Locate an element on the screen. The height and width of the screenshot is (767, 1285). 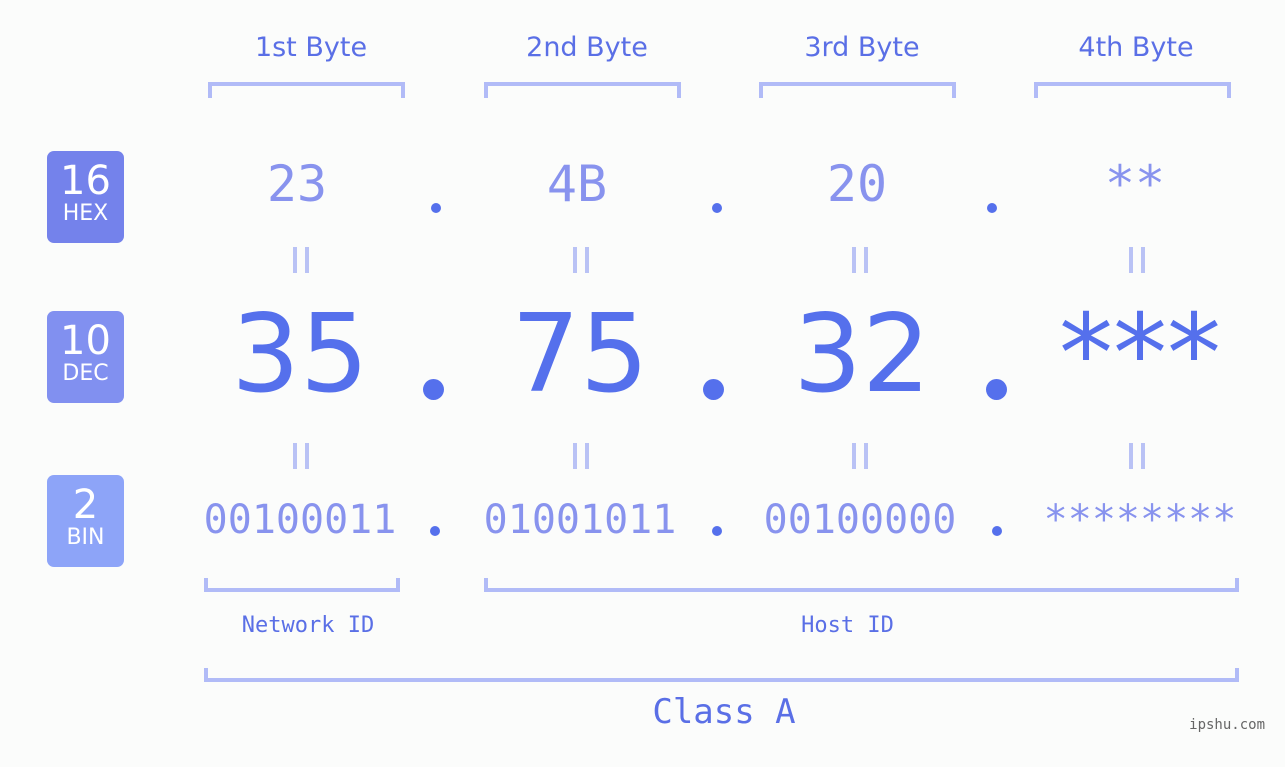
hex-badge: 16 HEX is located at coordinates (85, 197).